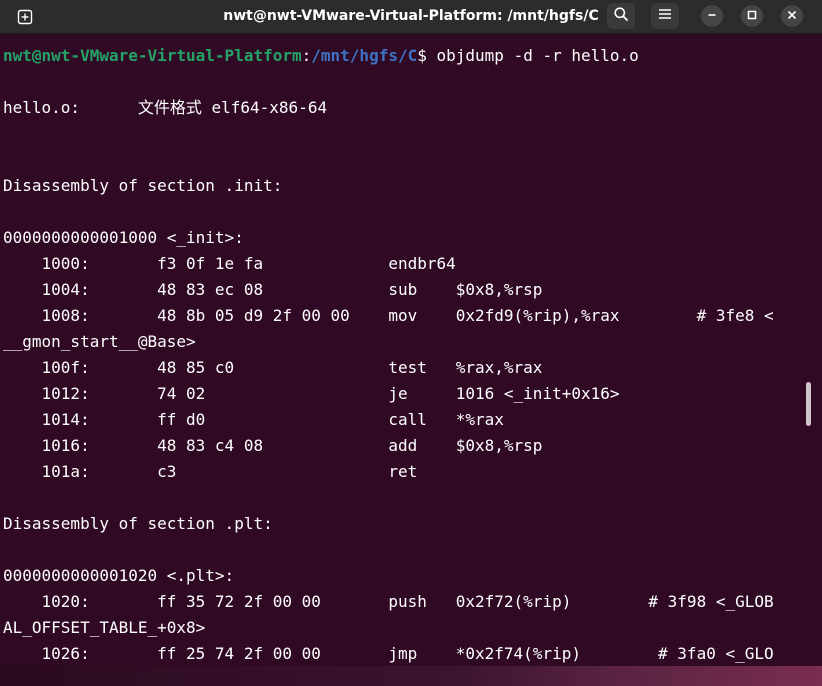 Image resolution: width=822 pixels, height=686 pixels. I want to click on output-line: 101a: c3 ret, so click(210, 471).